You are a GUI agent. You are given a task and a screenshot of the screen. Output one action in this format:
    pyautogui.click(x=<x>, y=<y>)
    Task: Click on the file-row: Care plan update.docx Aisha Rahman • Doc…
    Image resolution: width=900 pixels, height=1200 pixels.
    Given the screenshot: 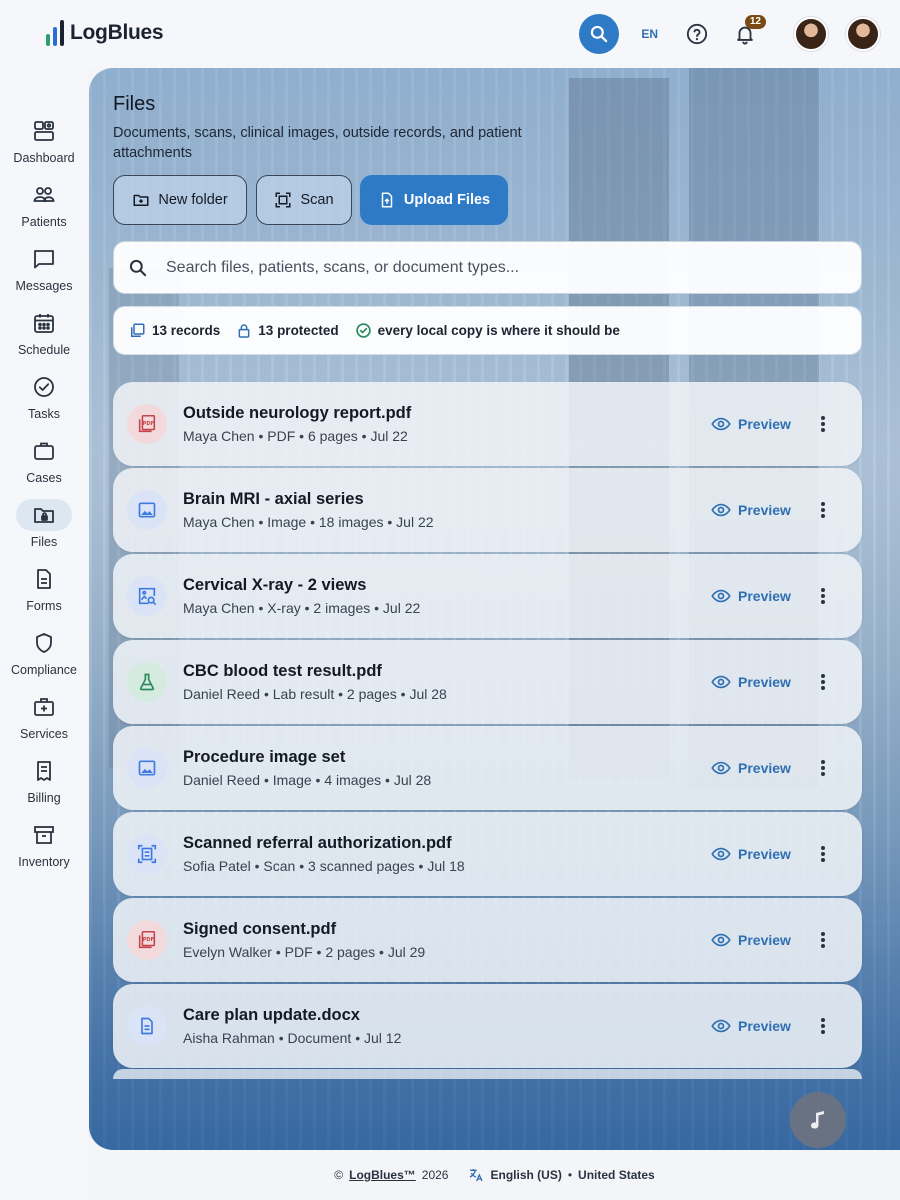 What is the action you would take?
    pyautogui.click(x=487, y=1026)
    